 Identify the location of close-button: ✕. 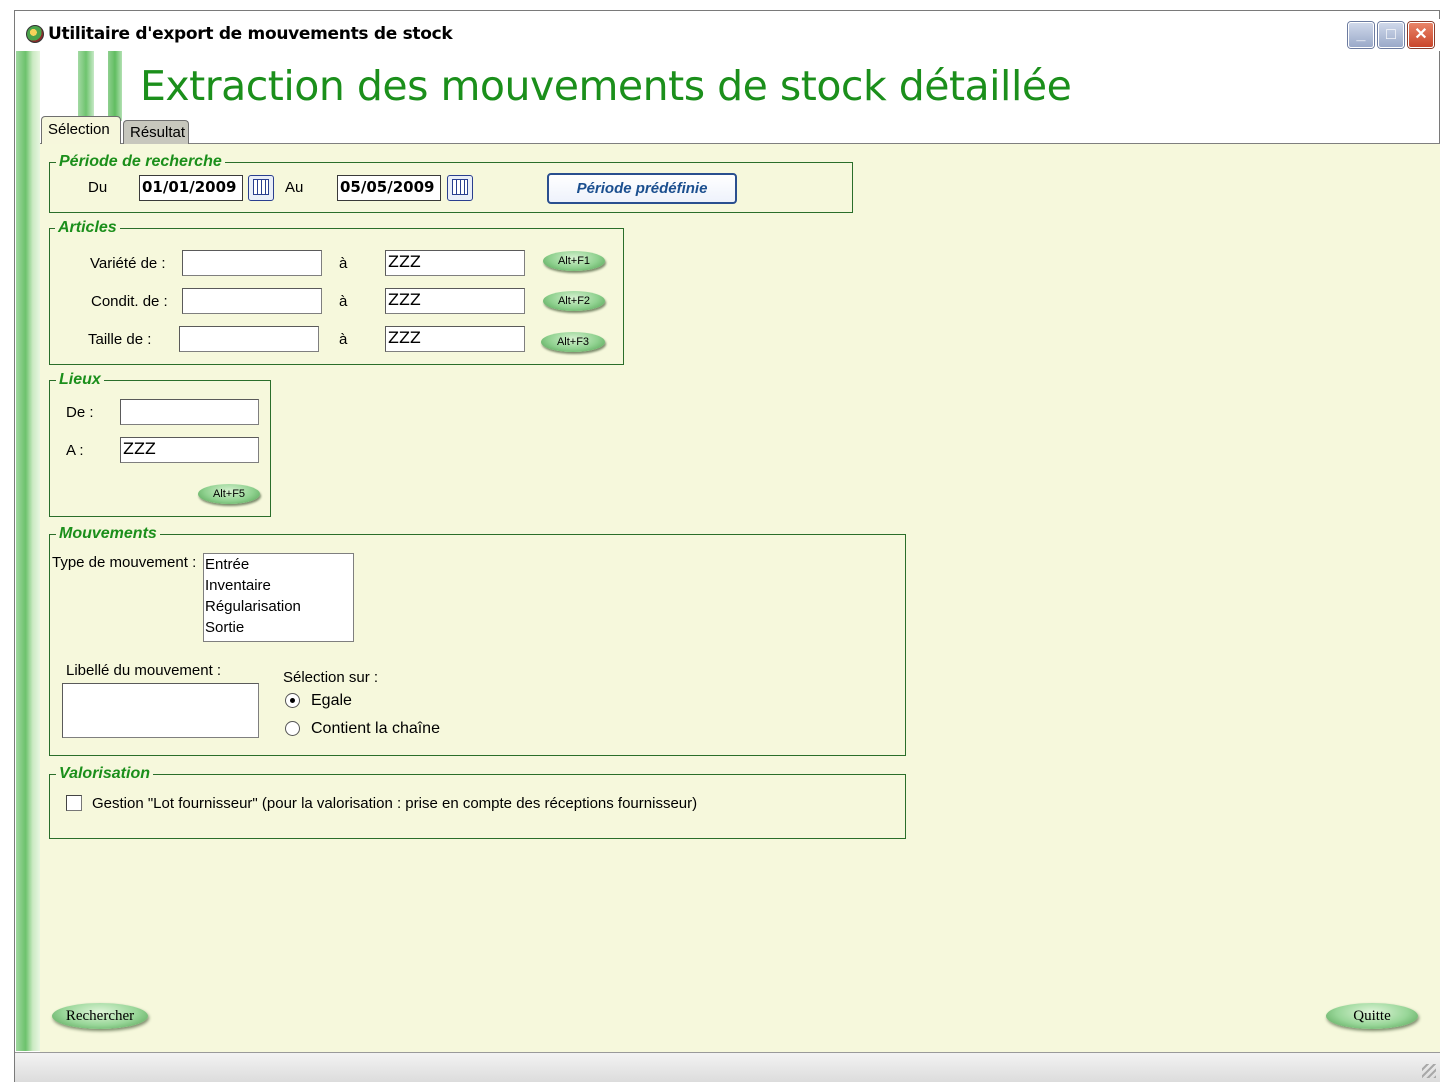
(1421, 35).